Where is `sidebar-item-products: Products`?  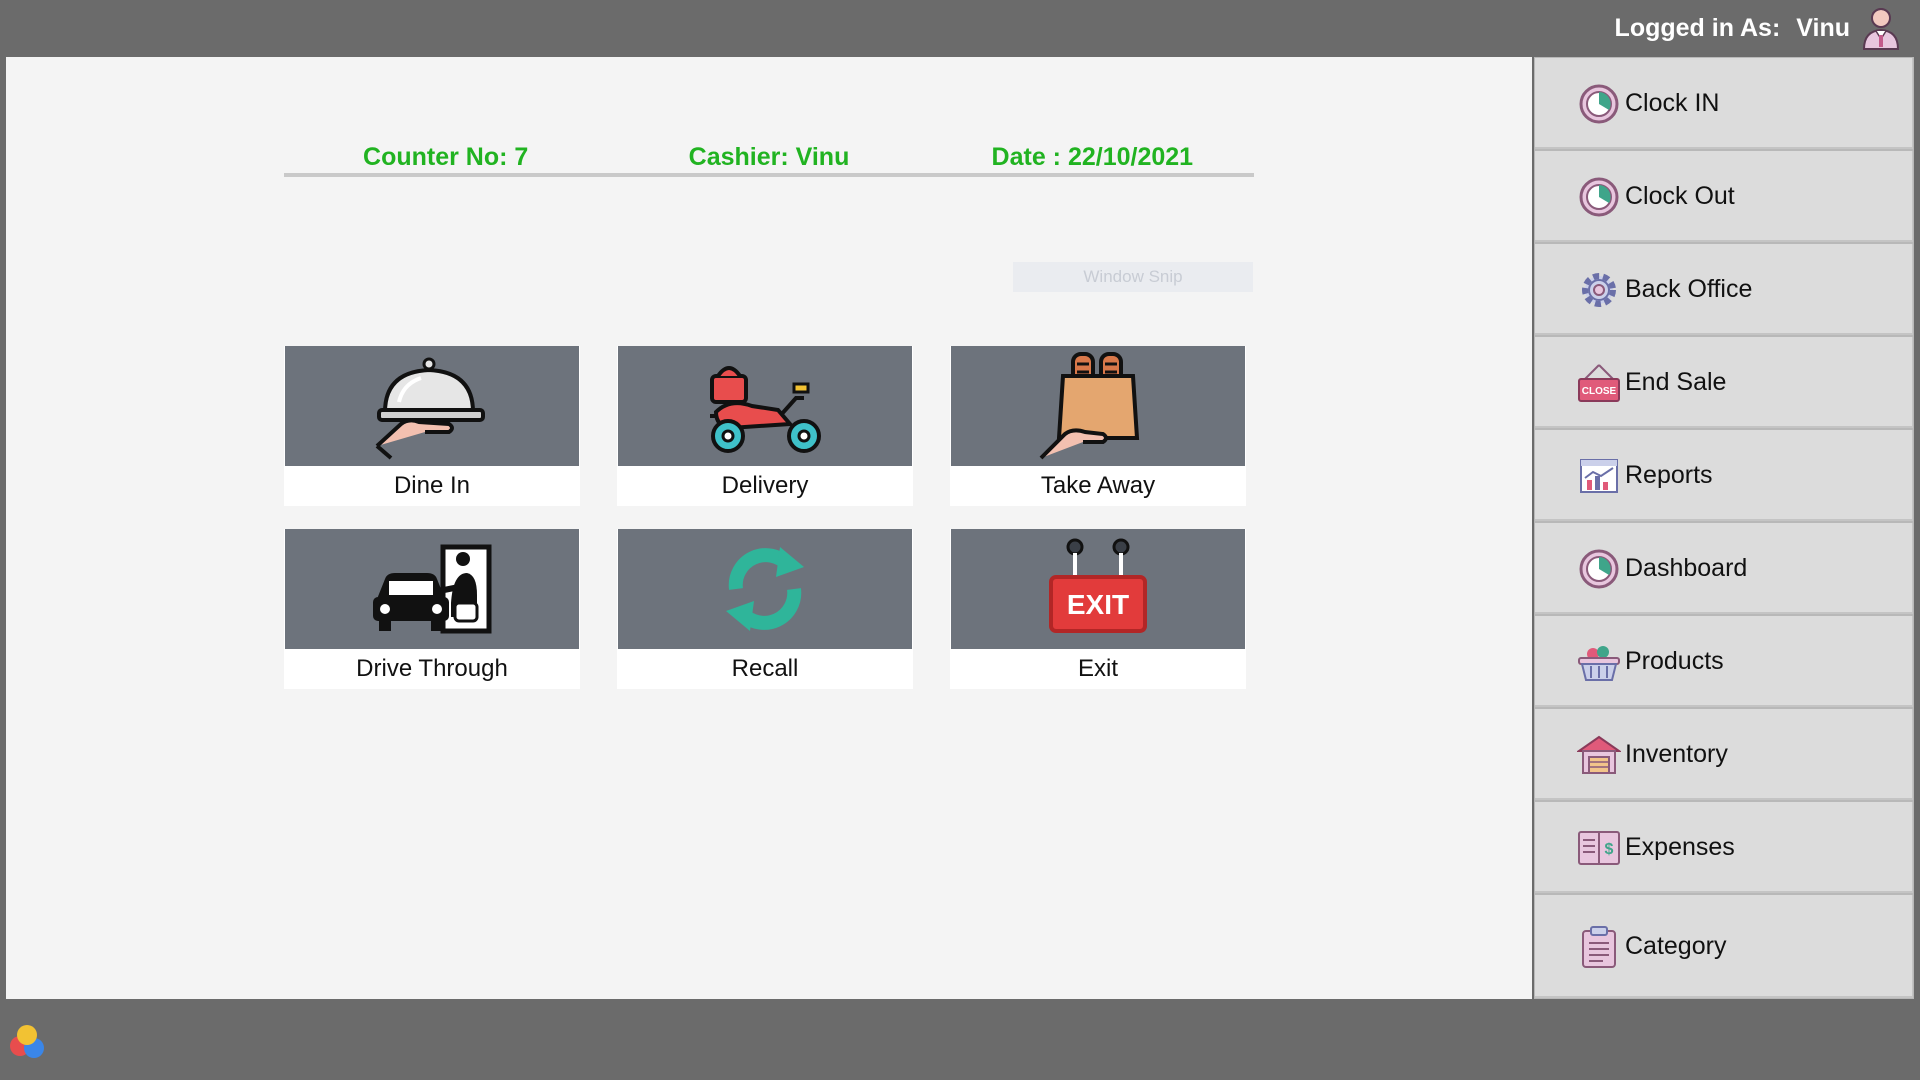
sidebar-item-products: Products is located at coordinates (1724, 661).